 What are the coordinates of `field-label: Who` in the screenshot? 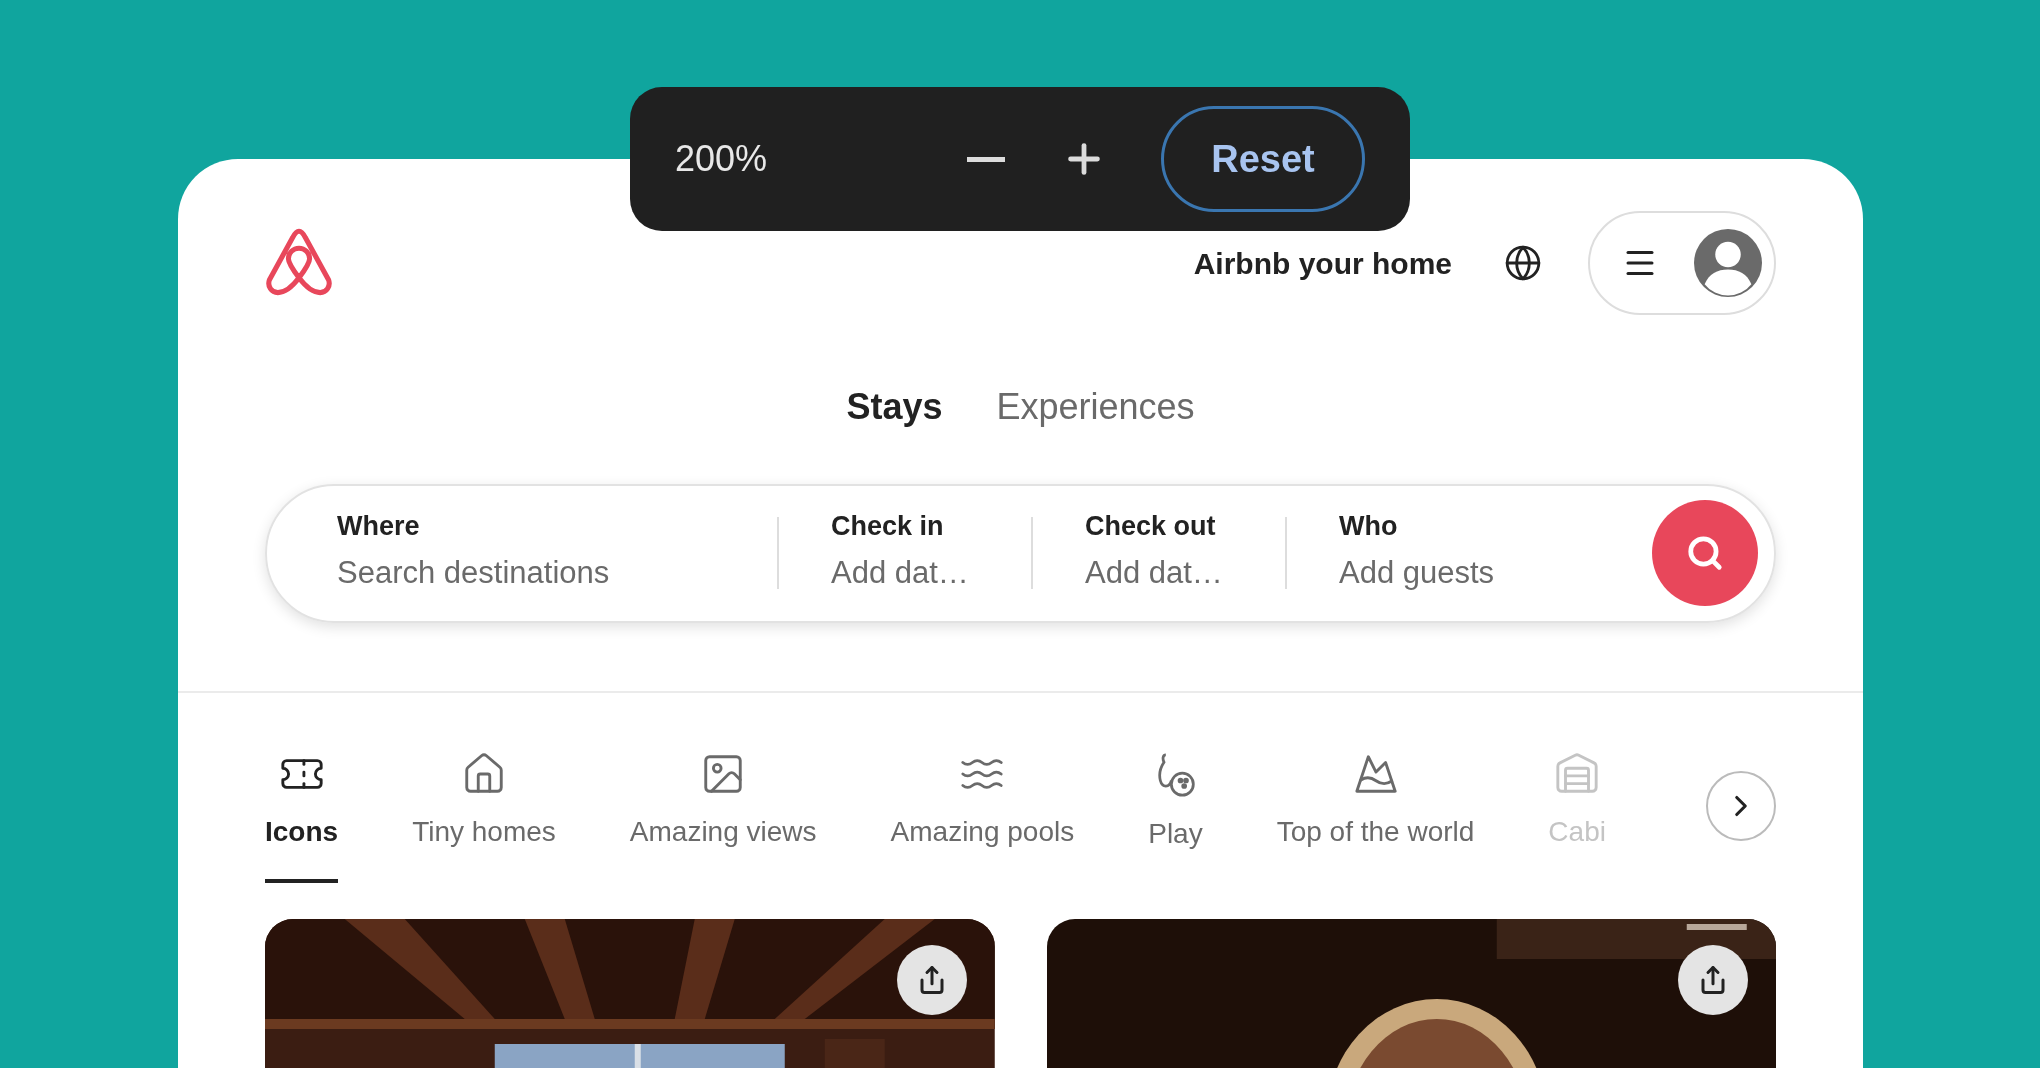 It's located at (1369, 527).